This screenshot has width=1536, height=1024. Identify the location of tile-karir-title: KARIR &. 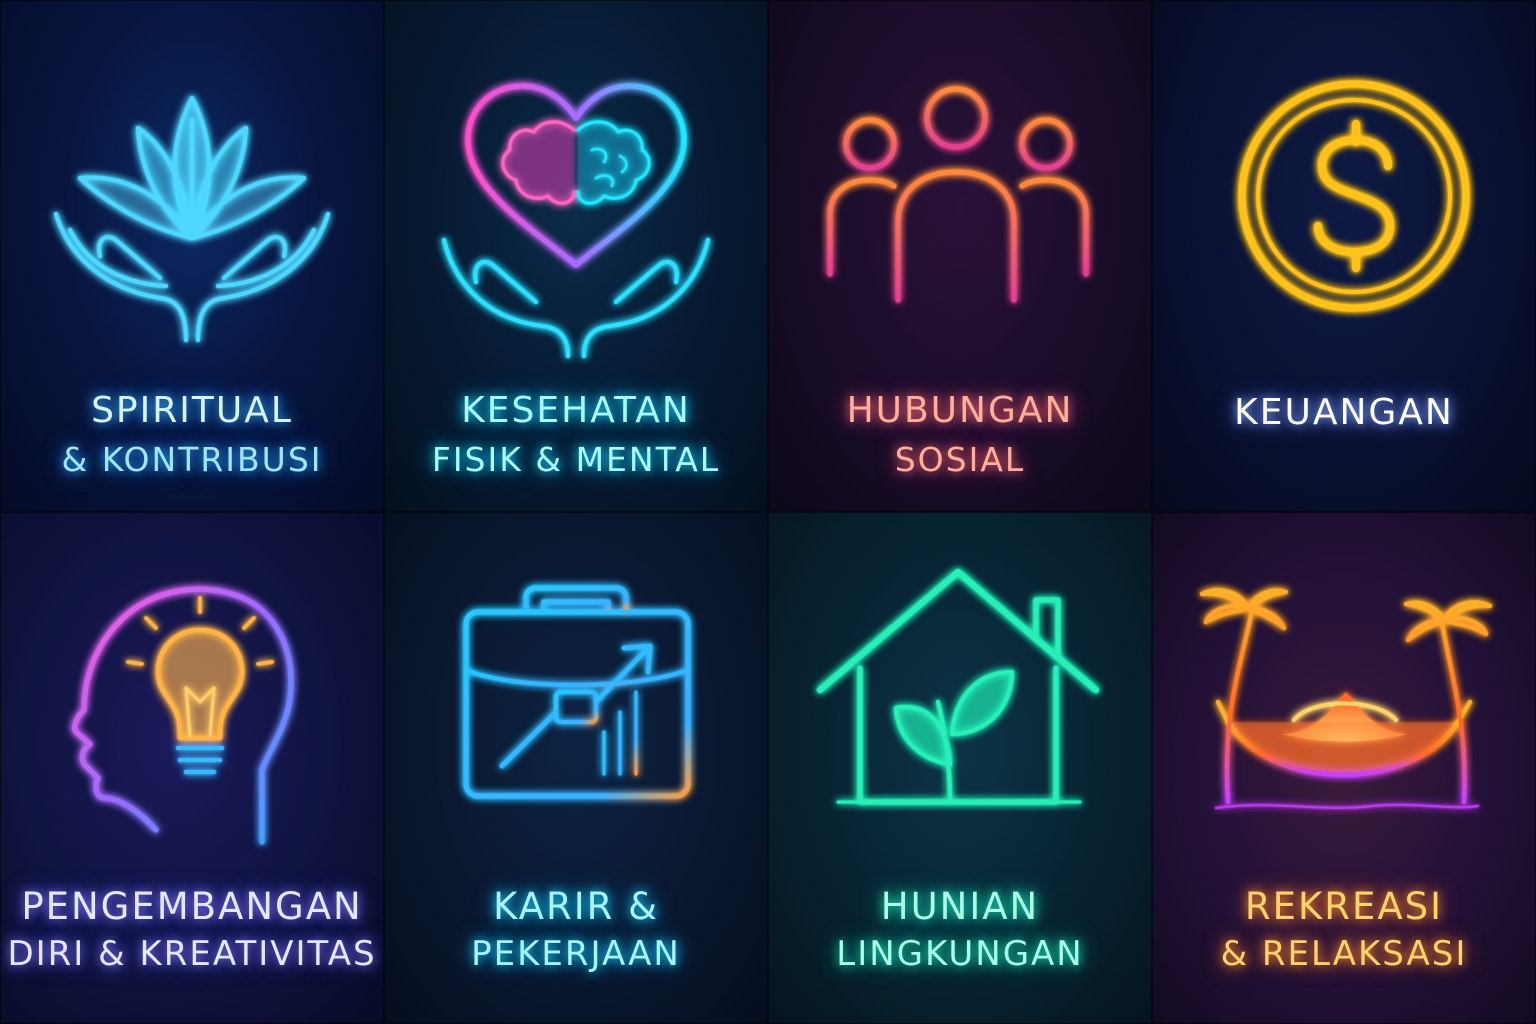
(576, 906).